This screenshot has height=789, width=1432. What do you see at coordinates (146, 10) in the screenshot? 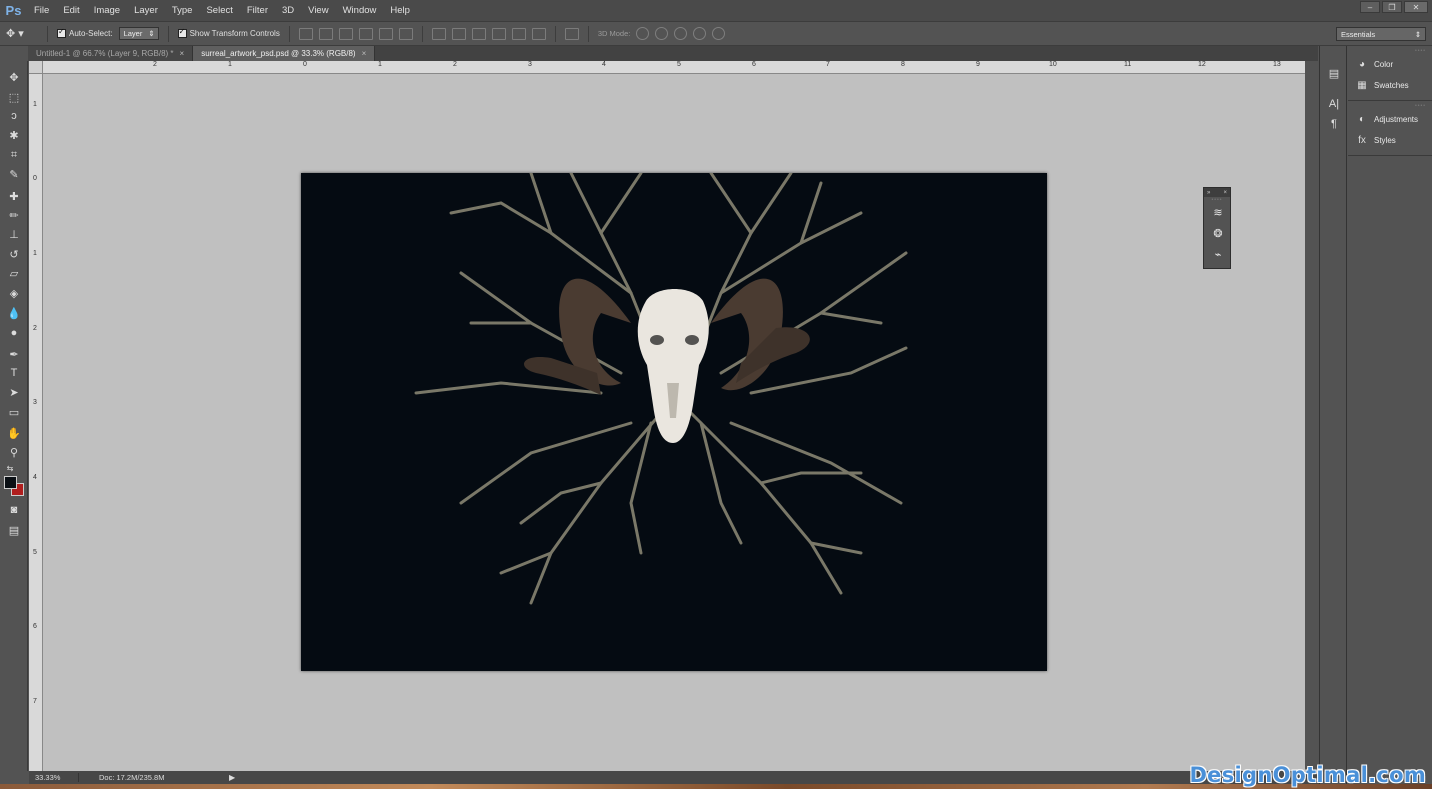
I see `menu-layer: Layer` at bounding box center [146, 10].